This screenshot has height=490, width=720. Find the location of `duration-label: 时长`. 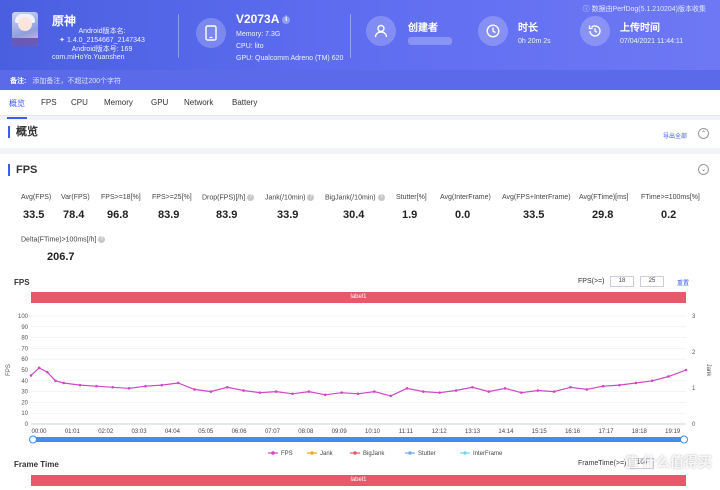

duration-label: 时长 is located at coordinates (528, 28).